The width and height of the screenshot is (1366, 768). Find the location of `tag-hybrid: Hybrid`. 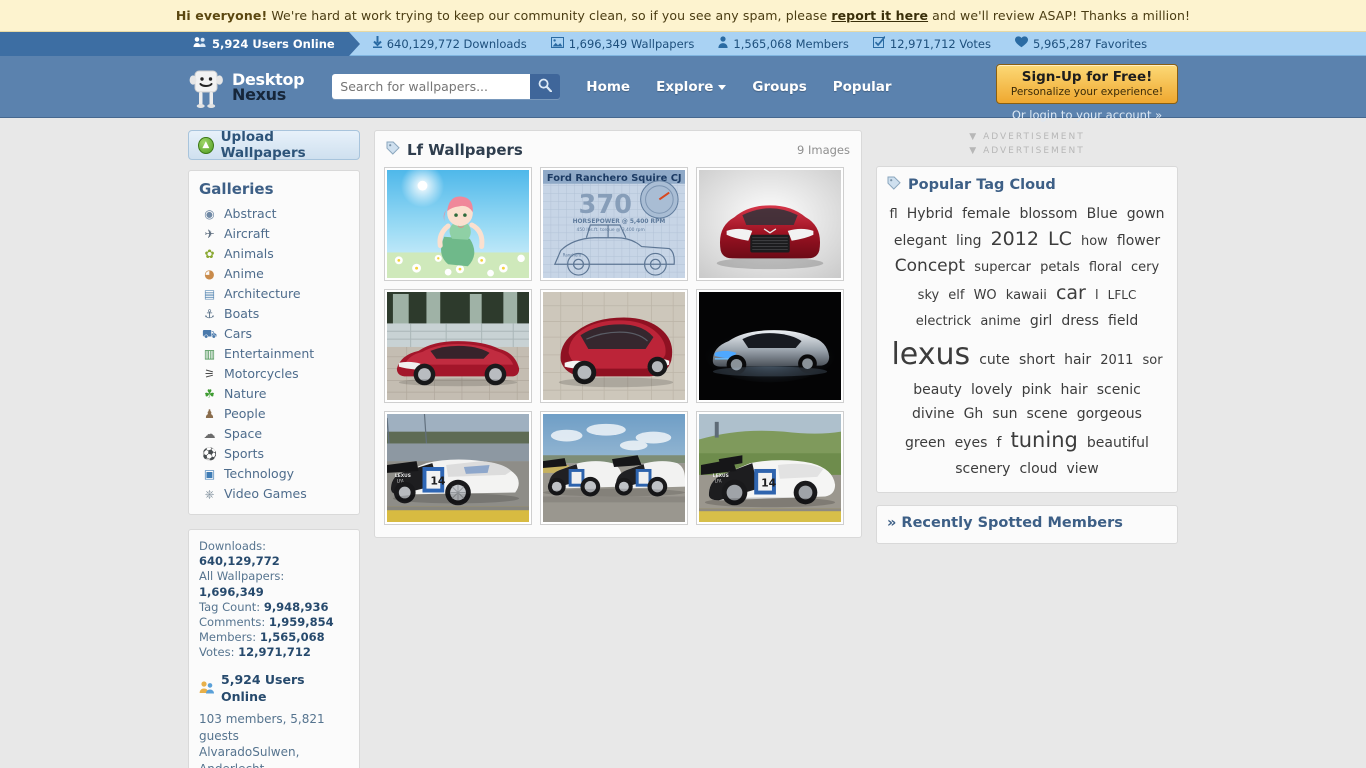

tag-hybrid: Hybrid is located at coordinates (930, 214).